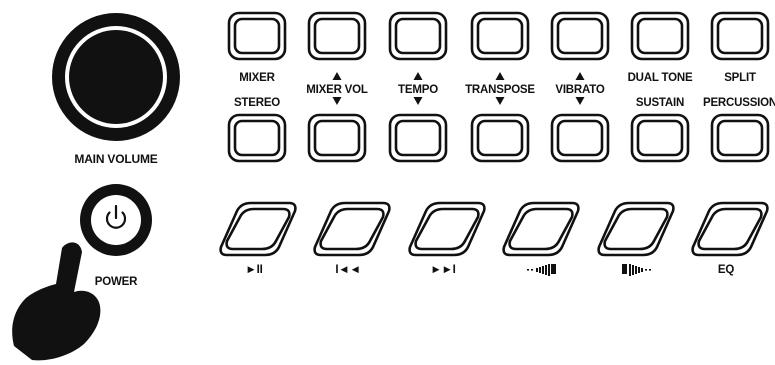  I want to click on play-pause-icon-button, so click(258, 229).